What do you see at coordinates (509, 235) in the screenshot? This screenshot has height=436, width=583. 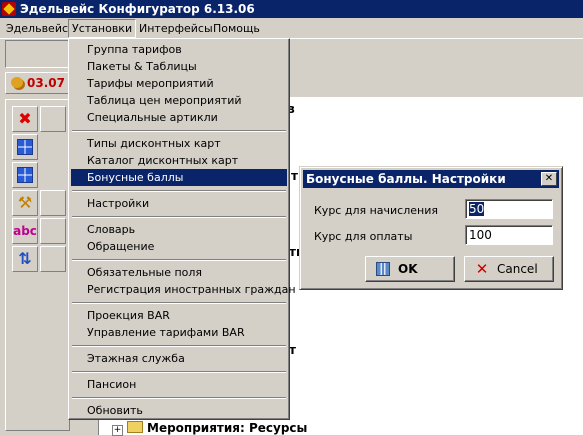 I see `payment-rate-input: 100` at bounding box center [509, 235].